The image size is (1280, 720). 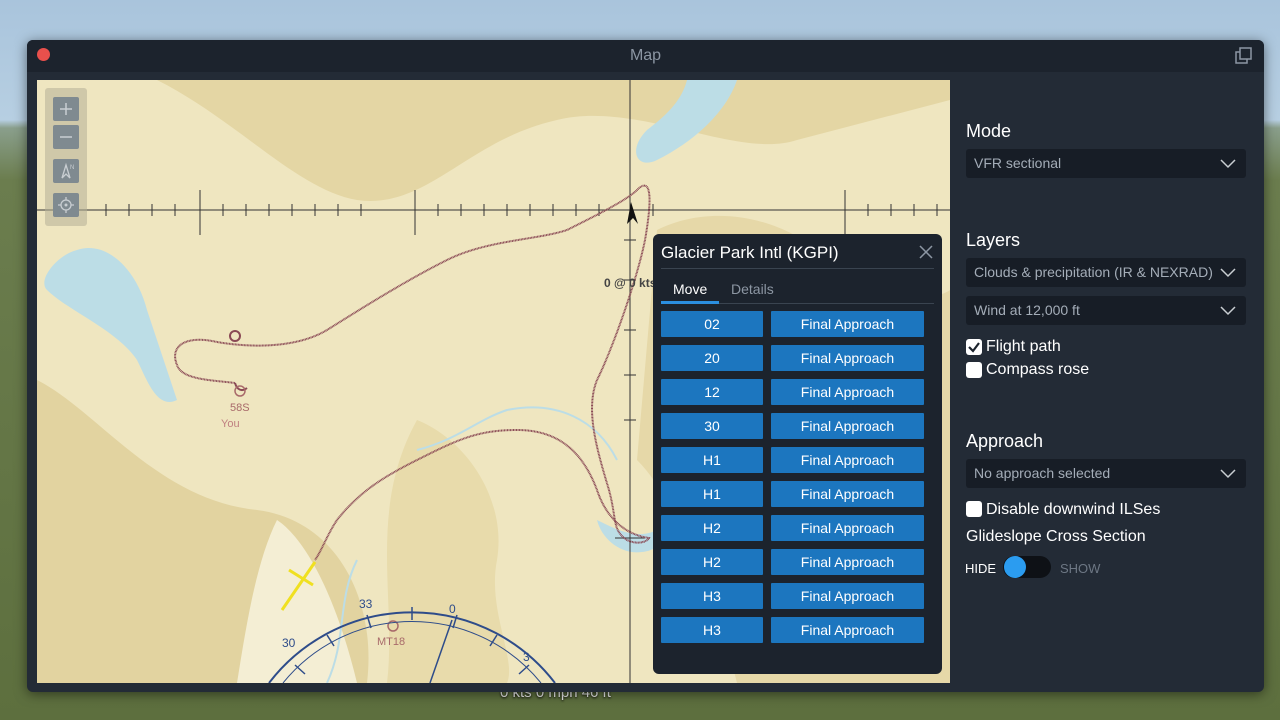 I want to click on window-title: Map, so click(x=645, y=55).